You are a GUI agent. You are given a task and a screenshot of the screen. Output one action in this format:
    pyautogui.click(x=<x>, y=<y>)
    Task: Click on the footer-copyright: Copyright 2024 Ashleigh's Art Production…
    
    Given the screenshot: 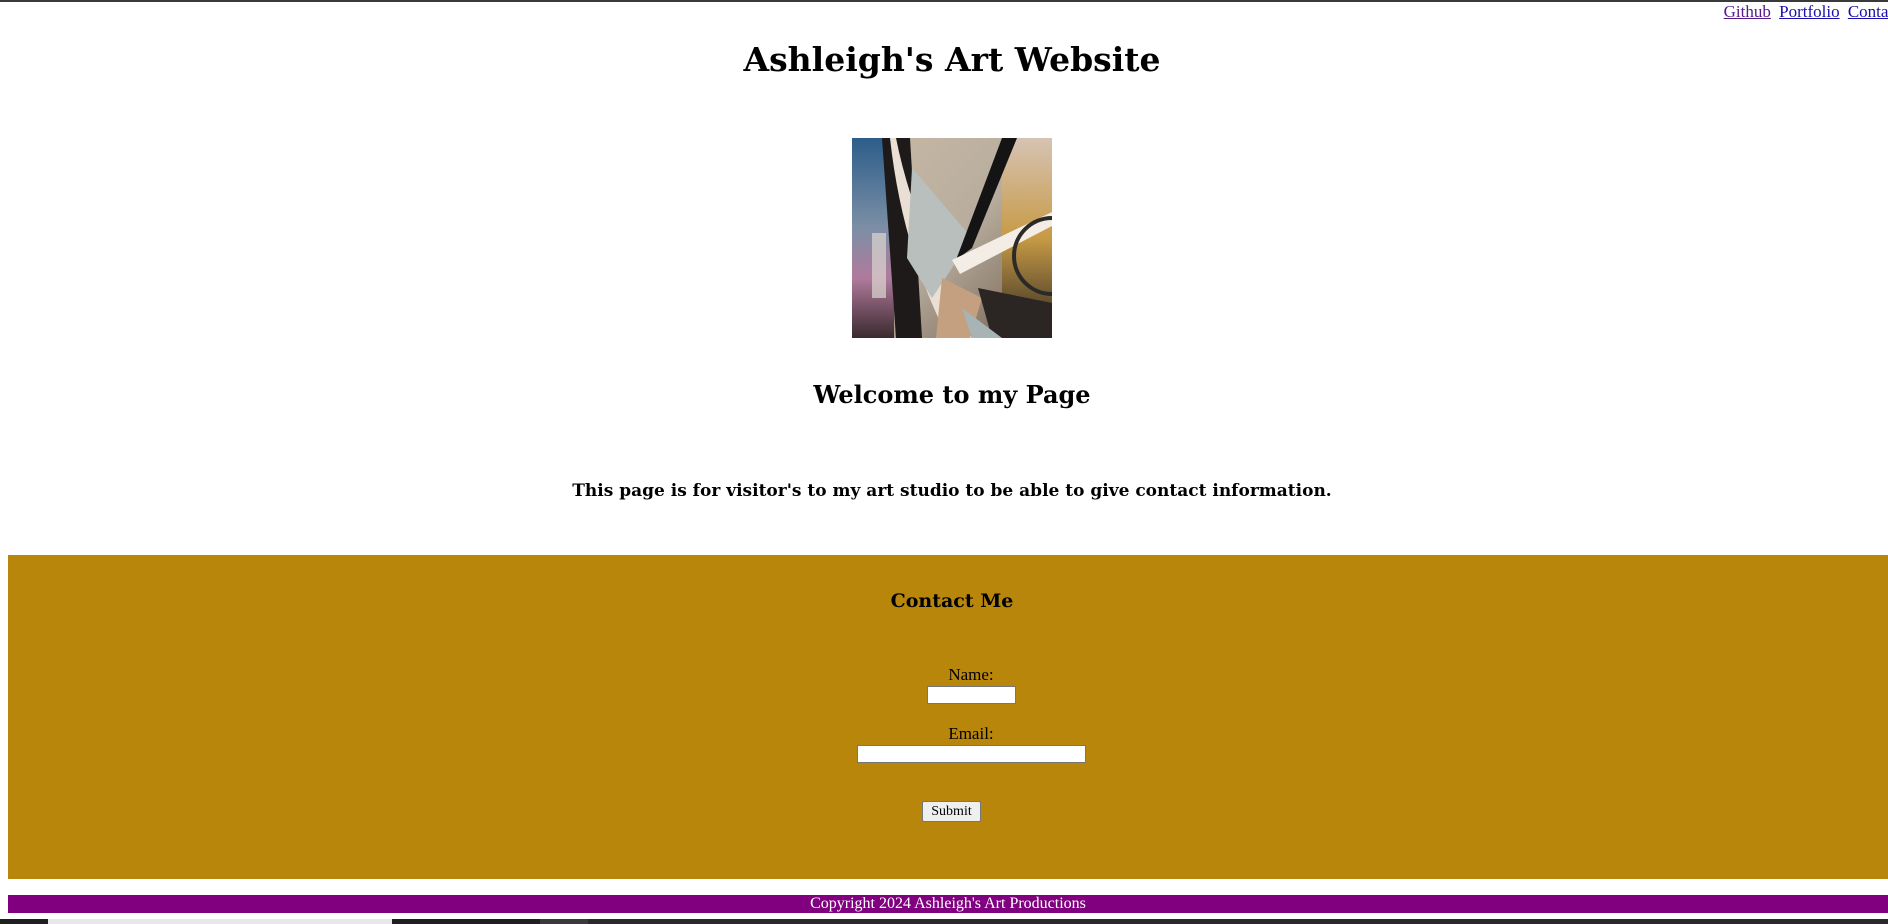 What is the action you would take?
    pyautogui.click(x=948, y=904)
    